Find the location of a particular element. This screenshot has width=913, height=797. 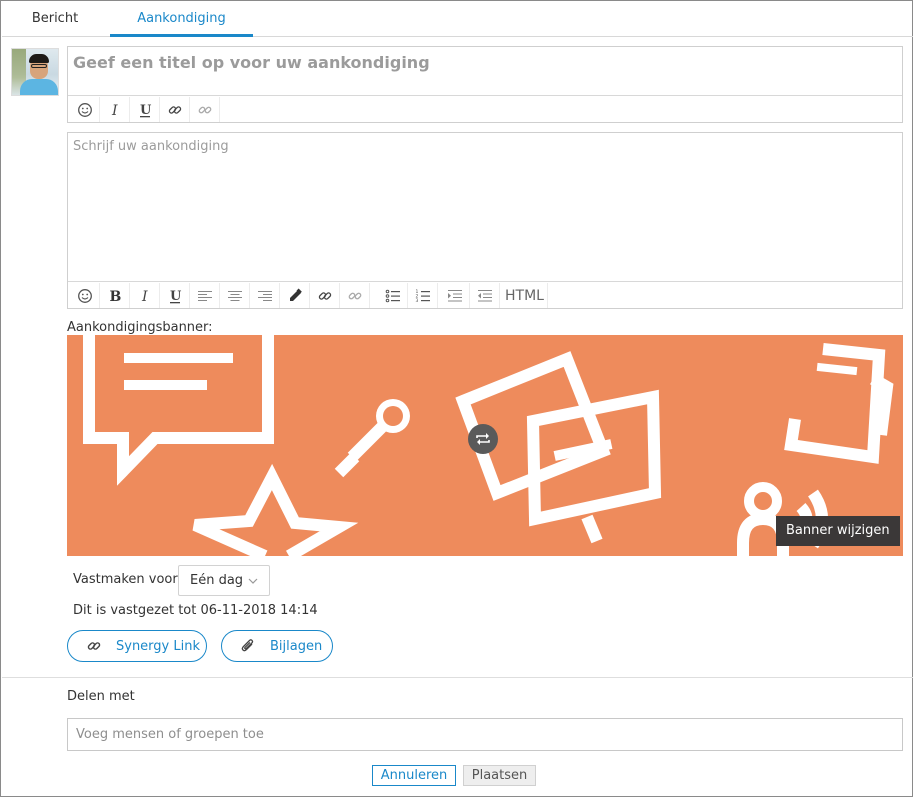

svg-text: B is located at coordinates (115, 296).